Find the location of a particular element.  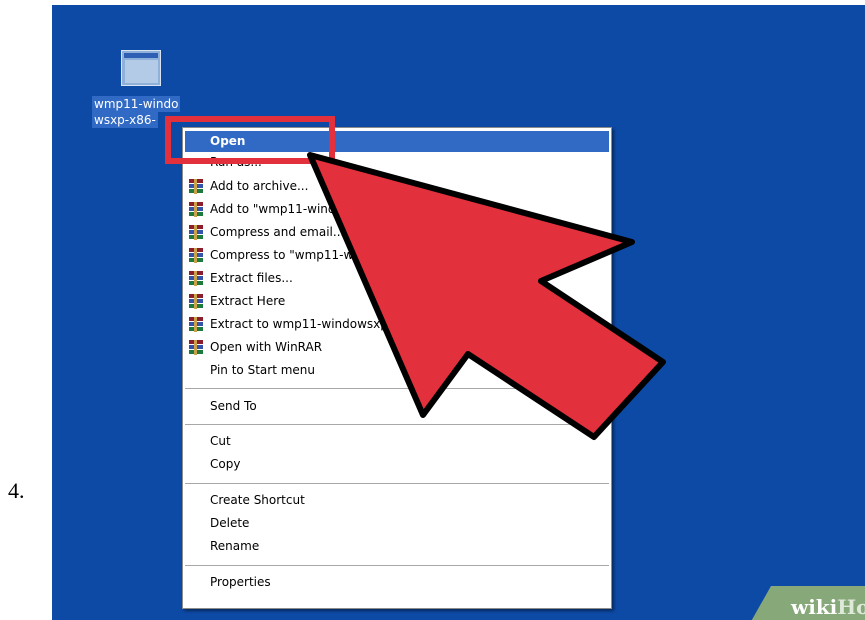

svg-text: wikiHow is located at coordinates (827, 607).